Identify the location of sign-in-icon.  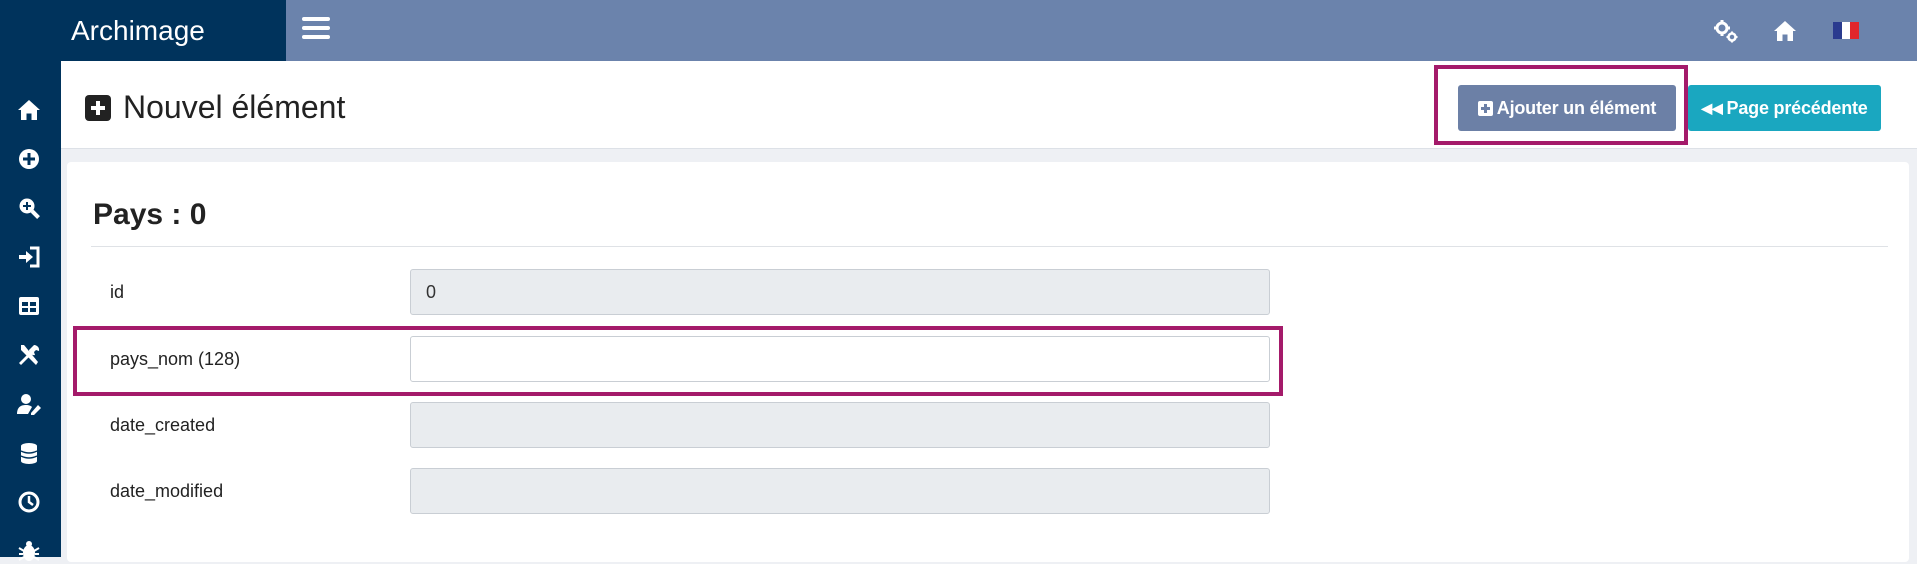
(29, 257).